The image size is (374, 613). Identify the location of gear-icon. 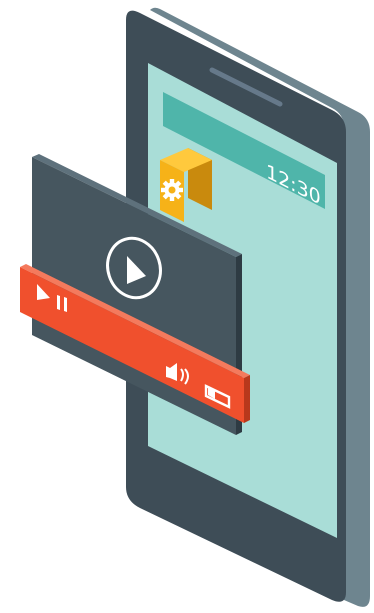
(172, 190).